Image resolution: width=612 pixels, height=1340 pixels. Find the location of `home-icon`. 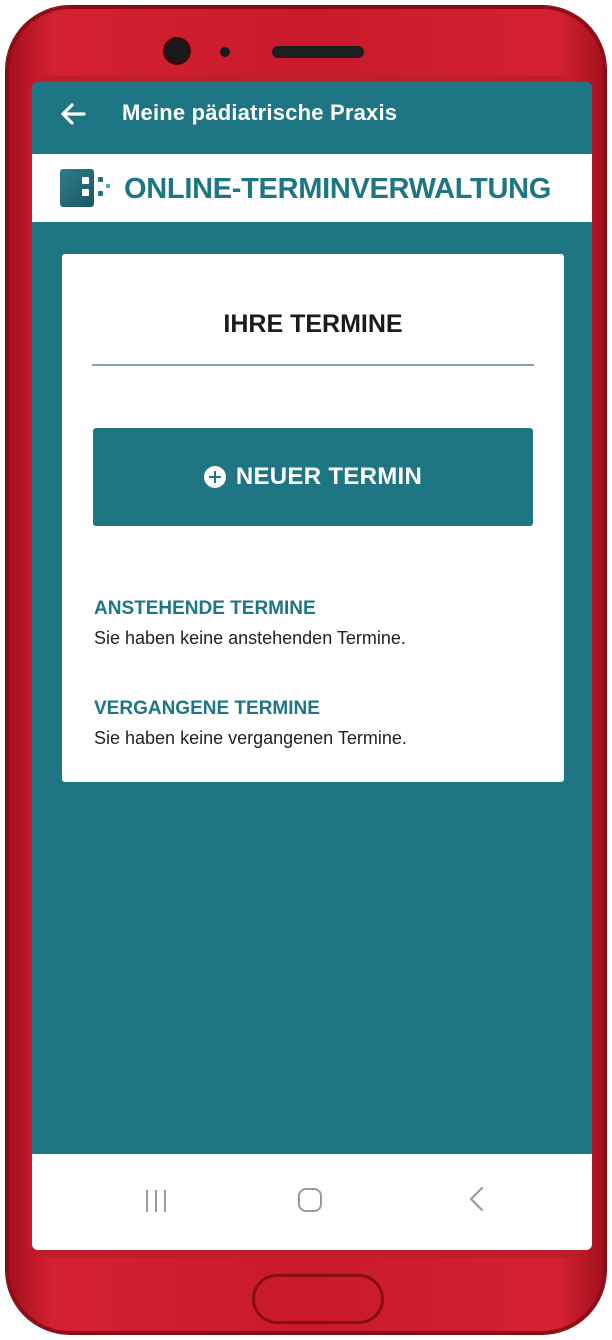

home-icon is located at coordinates (310, 1200).